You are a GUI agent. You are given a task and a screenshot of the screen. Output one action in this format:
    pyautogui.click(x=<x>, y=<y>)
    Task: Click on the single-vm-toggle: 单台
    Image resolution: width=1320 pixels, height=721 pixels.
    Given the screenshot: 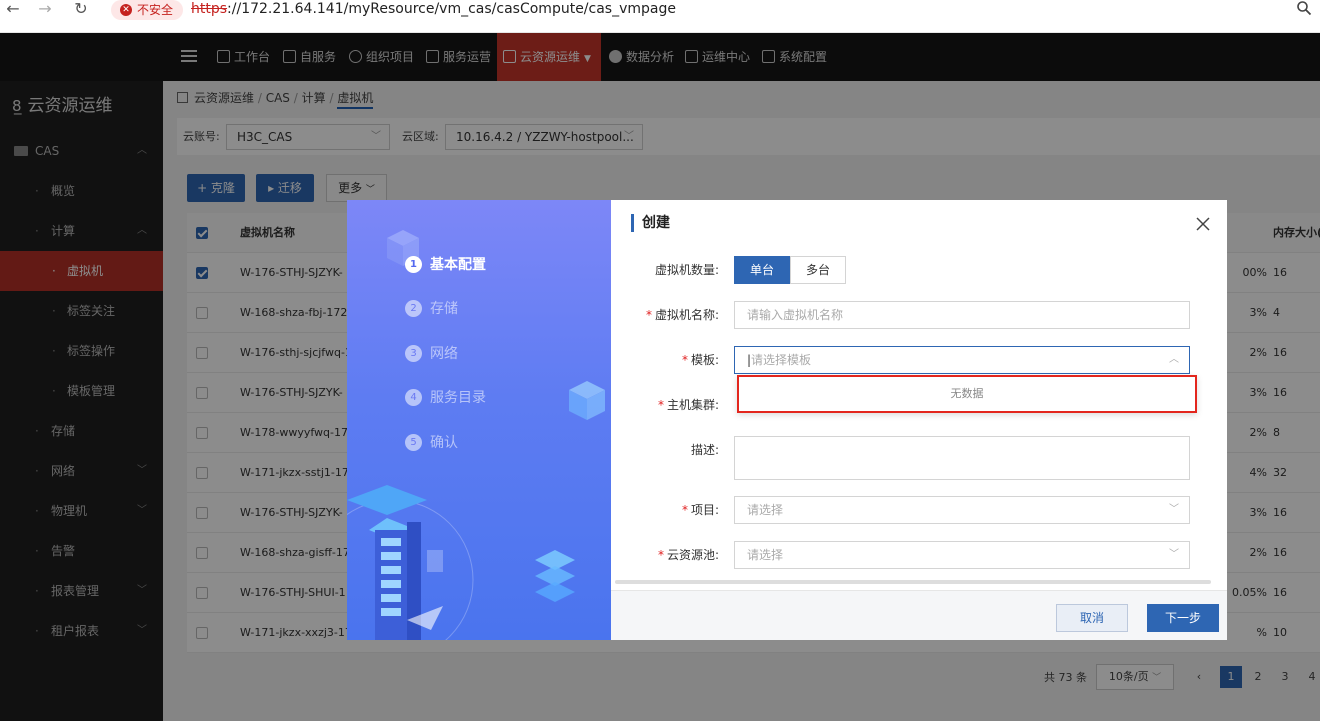 What is the action you would take?
    pyautogui.click(x=762, y=270)
    